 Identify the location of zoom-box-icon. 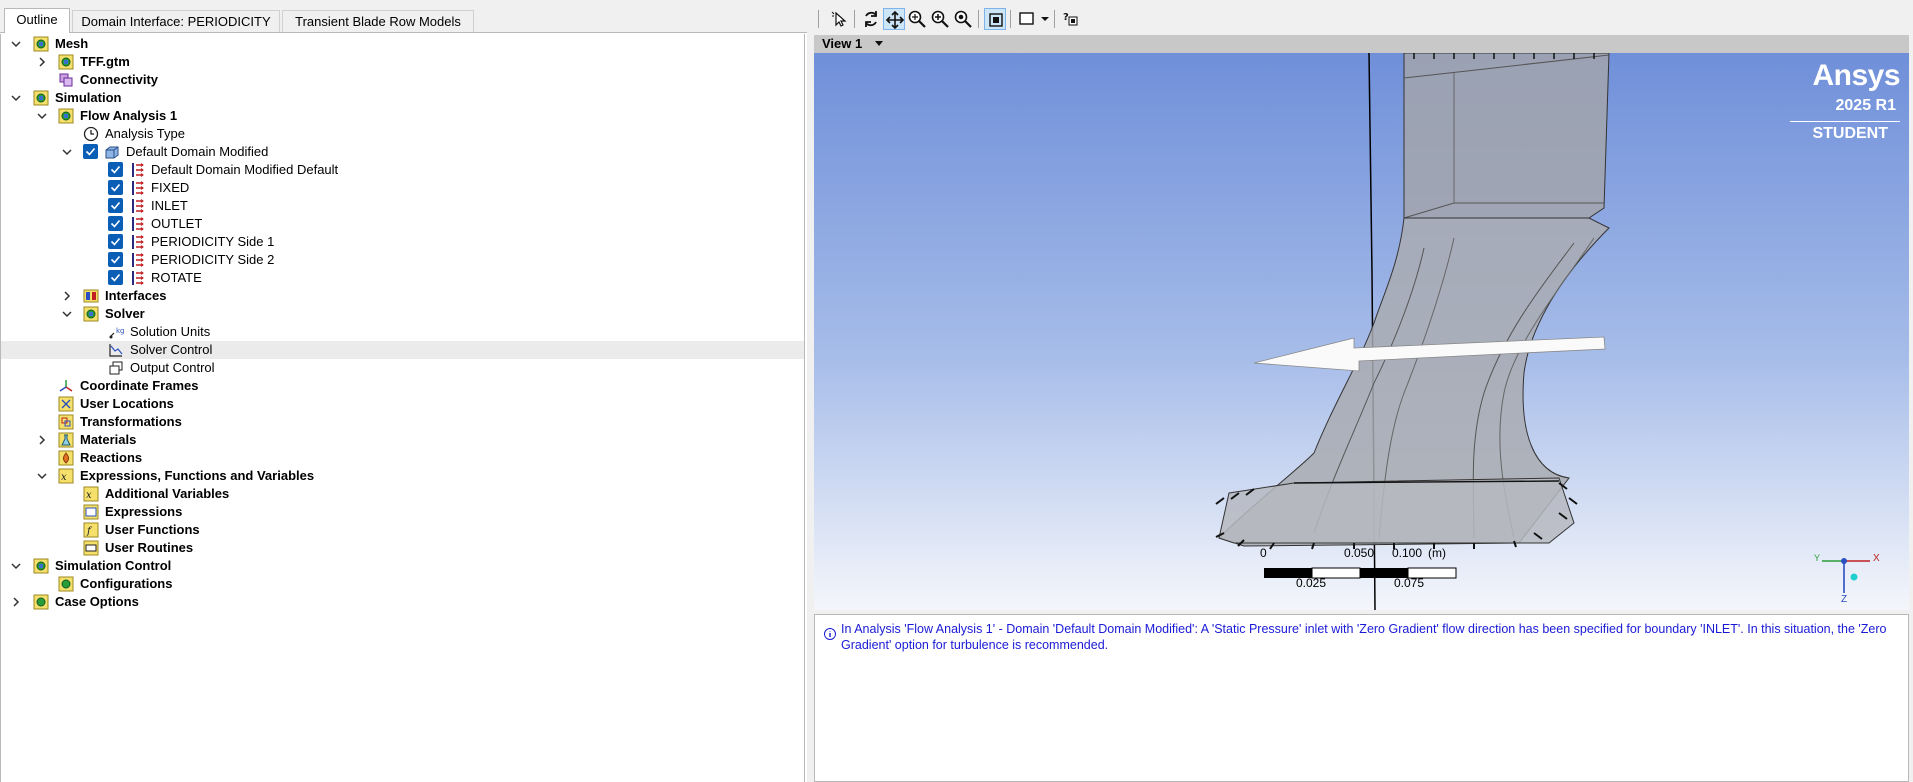
(940, 19).